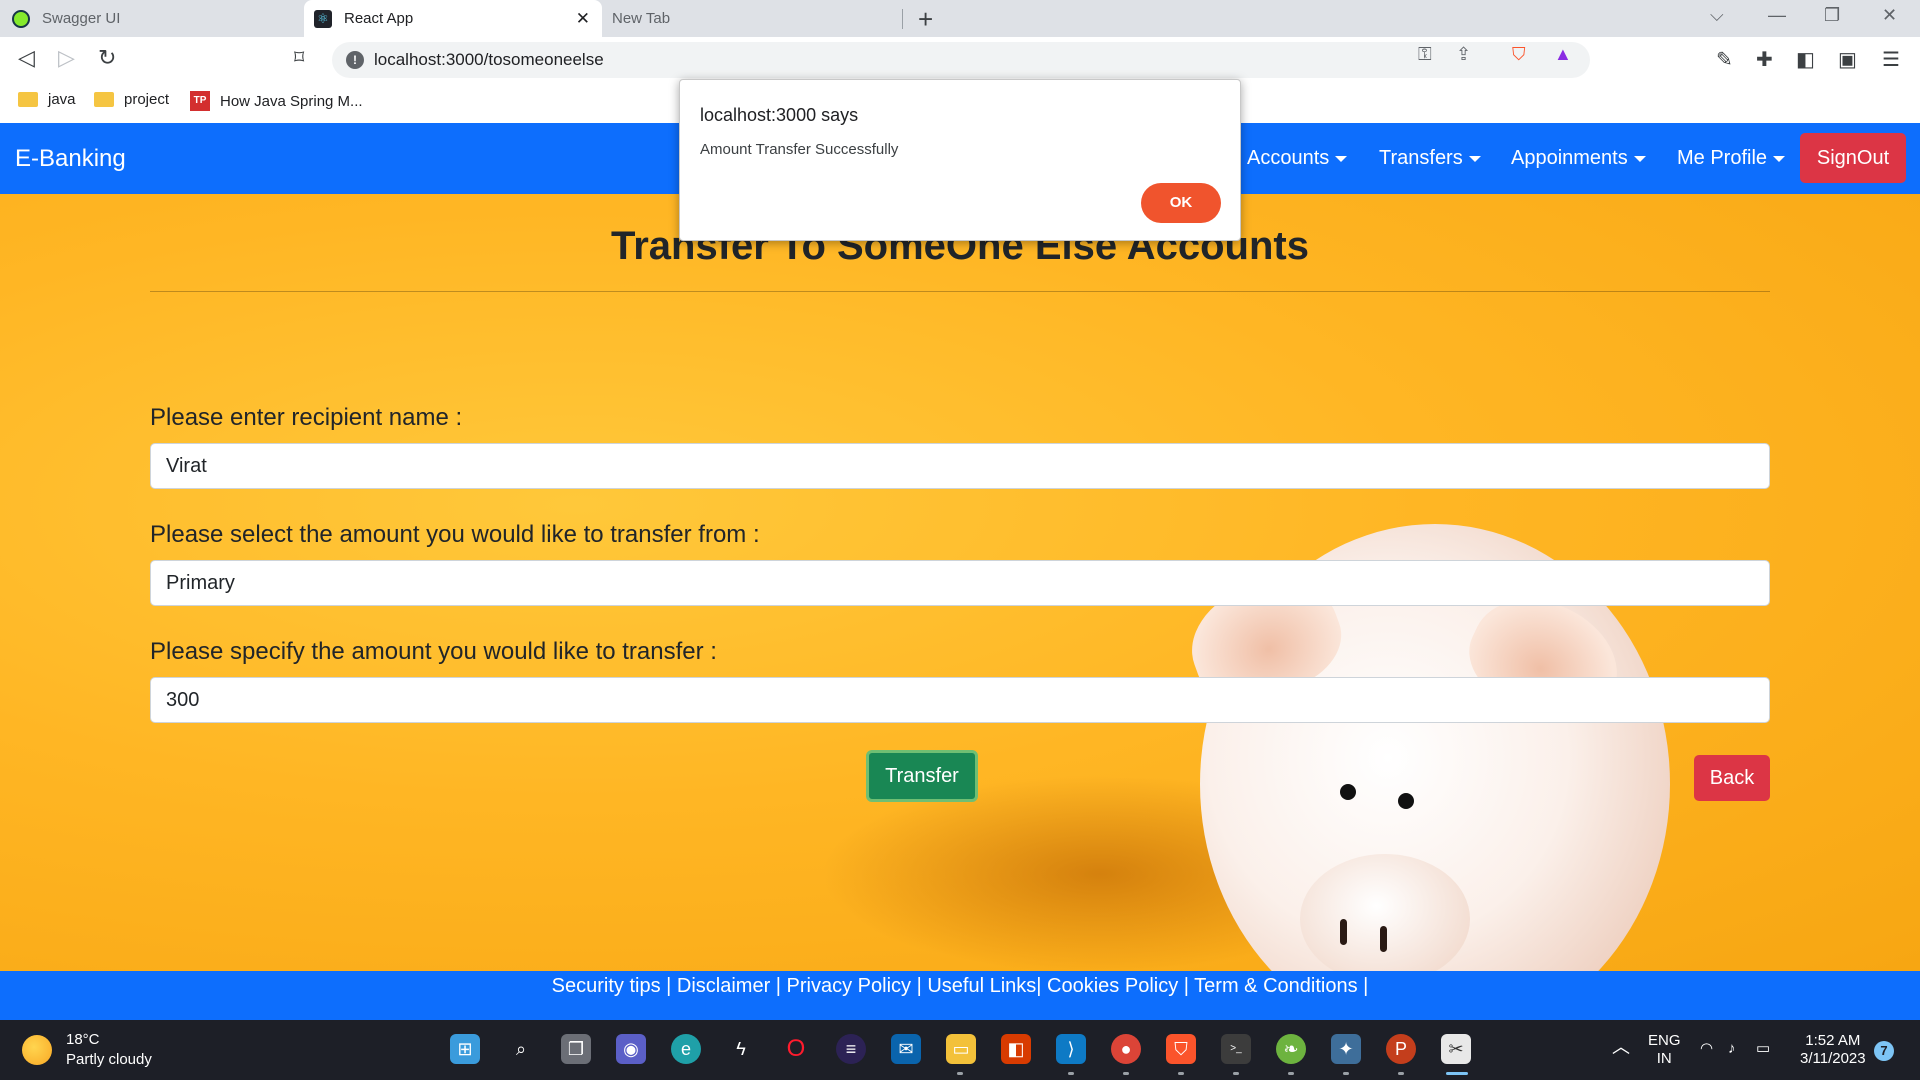 Image resolution: width=1920 pixels, height=1080 pixels. Describe the element at coordinates (925, 19) in the screenshot. I see `new-tab-button: +` at that location.